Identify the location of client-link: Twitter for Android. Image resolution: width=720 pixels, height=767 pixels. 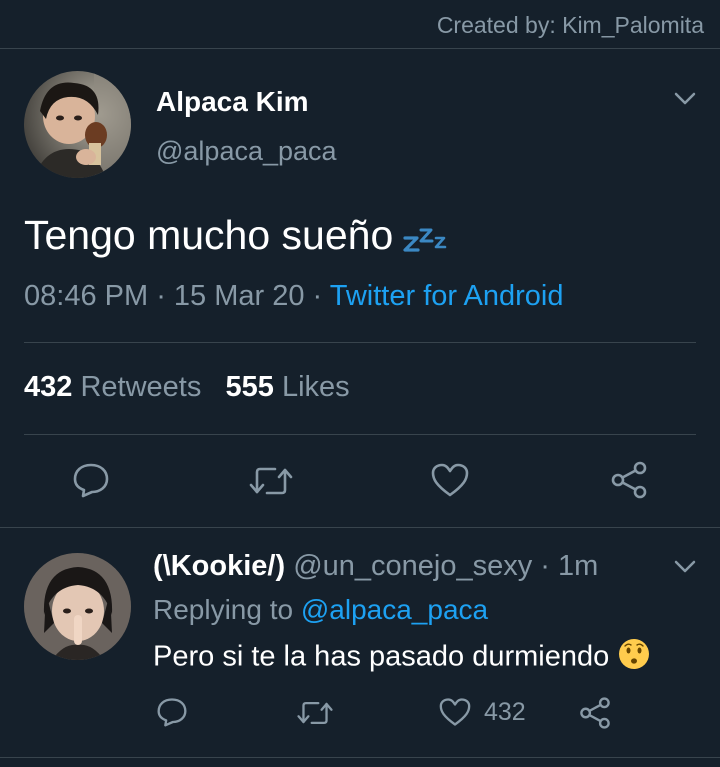
(447, 296).